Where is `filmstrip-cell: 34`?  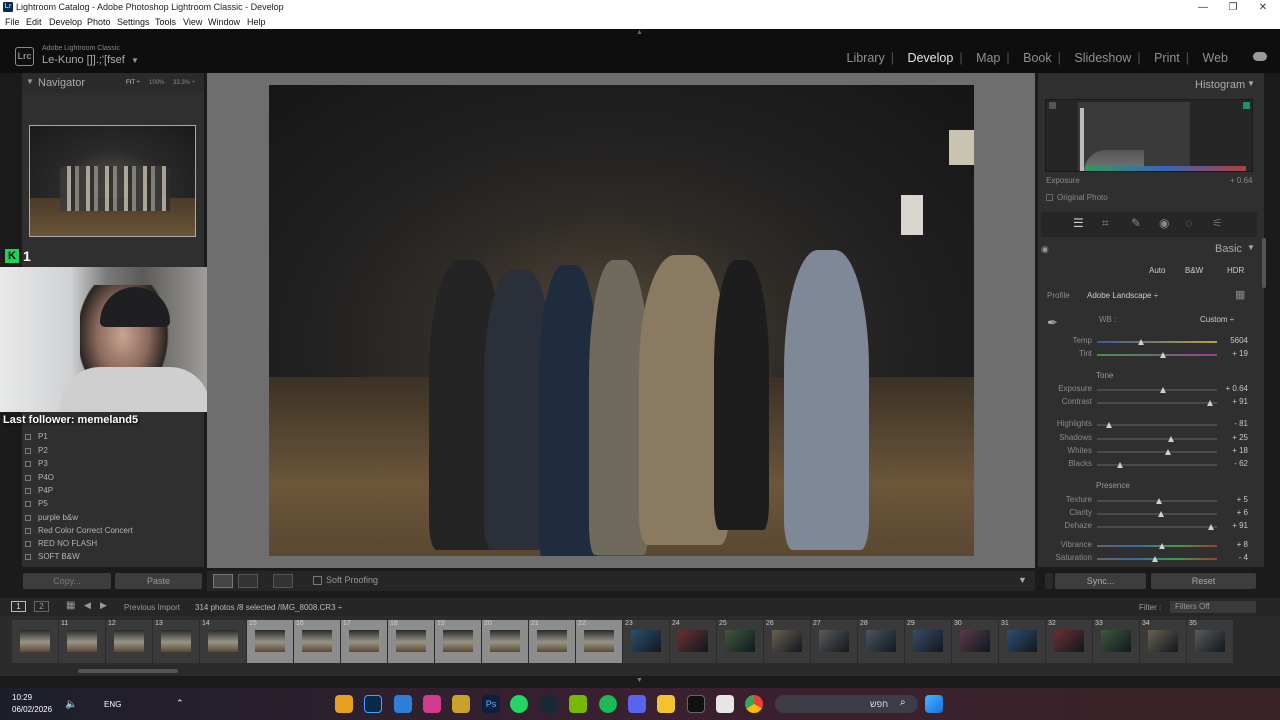
filmstrip-cell: 34 is located at coordinates (1163, 641).